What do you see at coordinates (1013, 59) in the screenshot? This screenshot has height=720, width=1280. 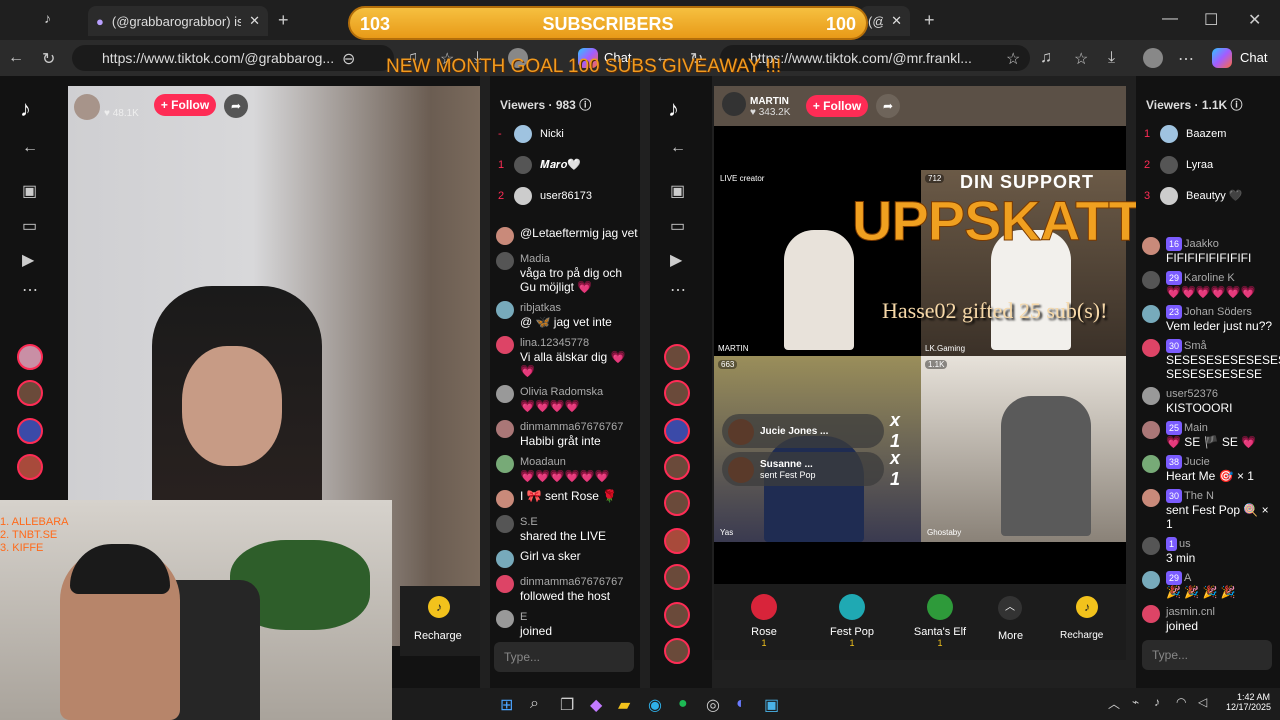 I see `favorites-add-icon: ☆` at bounding box center [1013, 59].